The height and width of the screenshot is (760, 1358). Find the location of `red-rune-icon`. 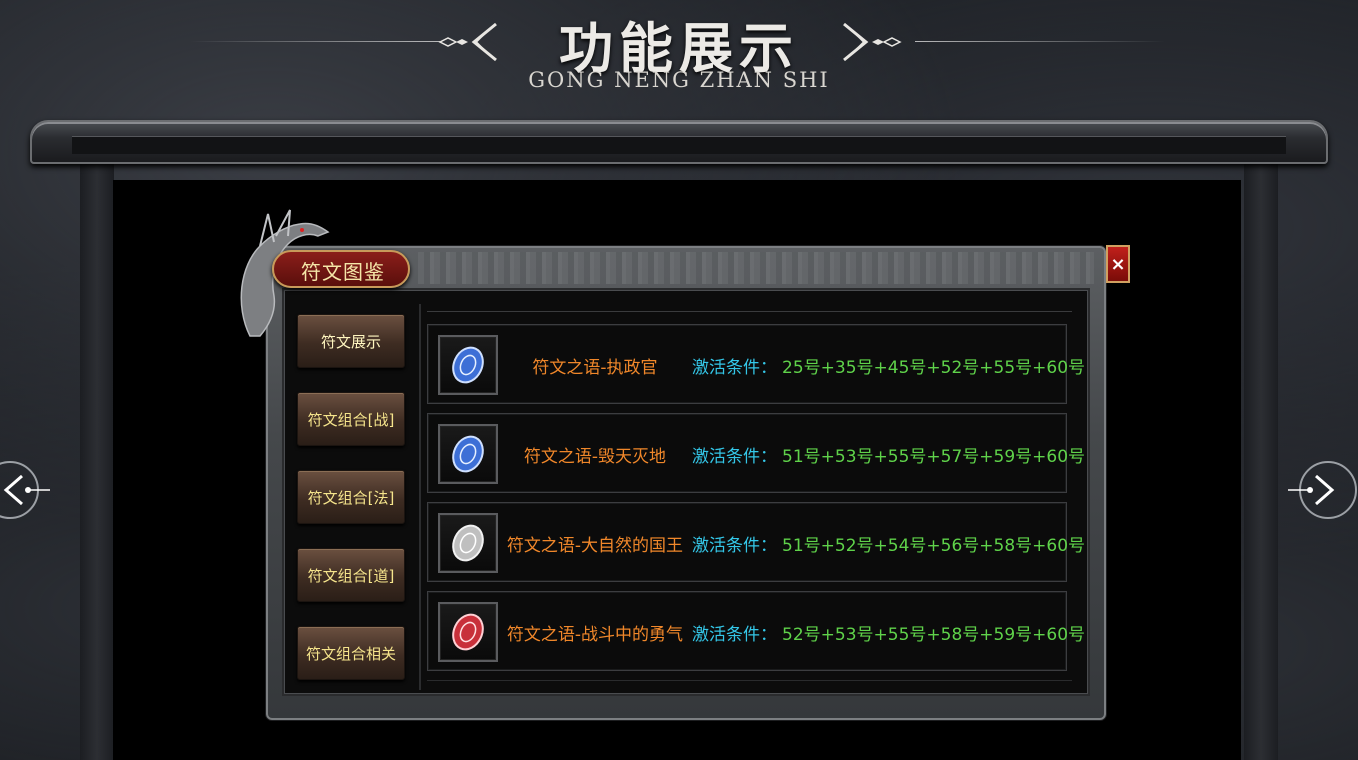

red-rune-icon is located at coordinates (468, 632).